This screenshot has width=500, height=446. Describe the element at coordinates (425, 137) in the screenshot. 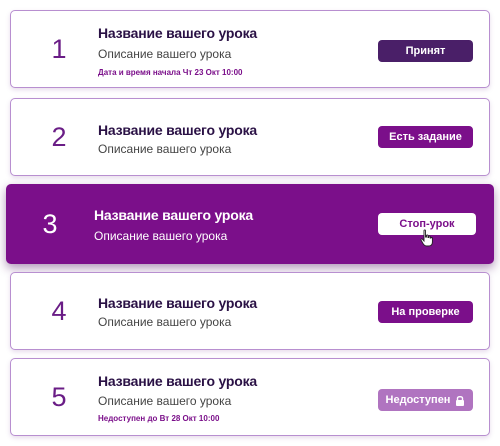

I see `has-task-button: Есть задание` at that location.